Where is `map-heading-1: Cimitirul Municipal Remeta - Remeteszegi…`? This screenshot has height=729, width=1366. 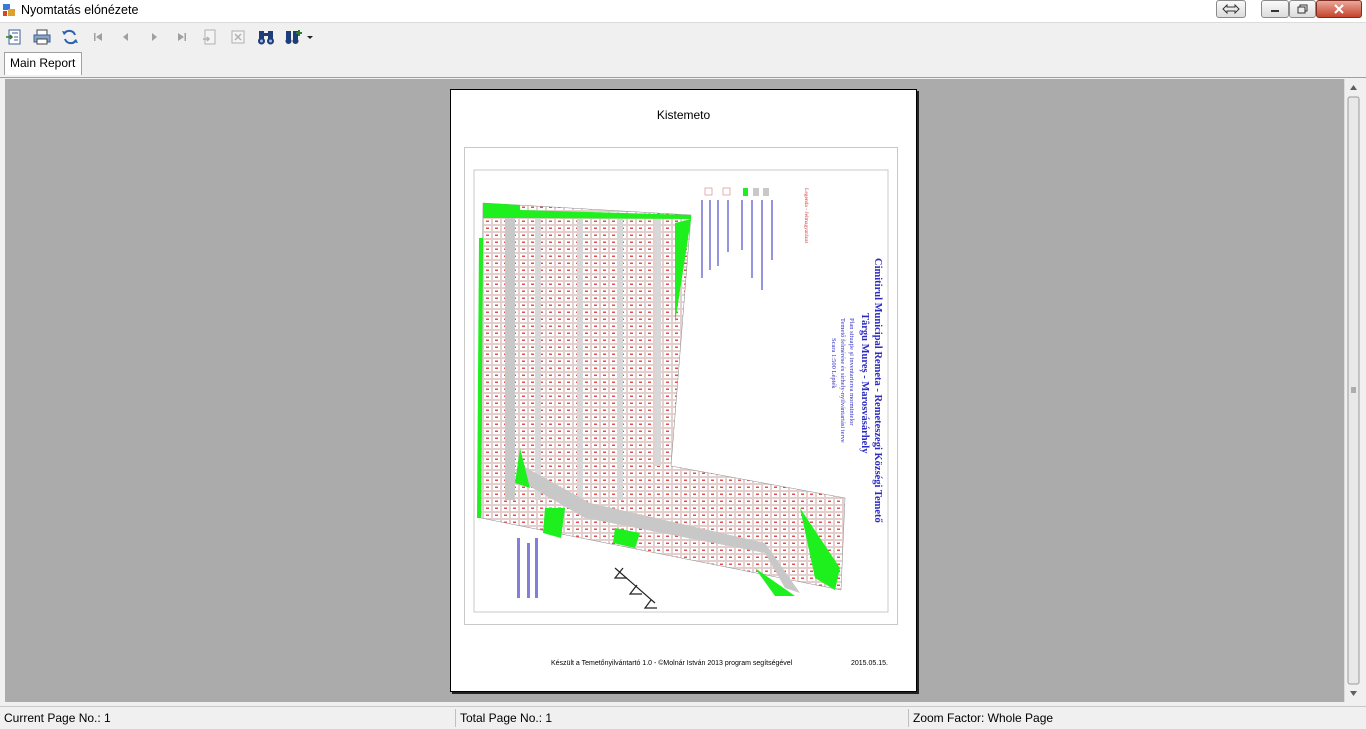
map-heading-1: Cimitirul Municipal Remeta - Remeteszegi… is located at coordinates (877, 390).